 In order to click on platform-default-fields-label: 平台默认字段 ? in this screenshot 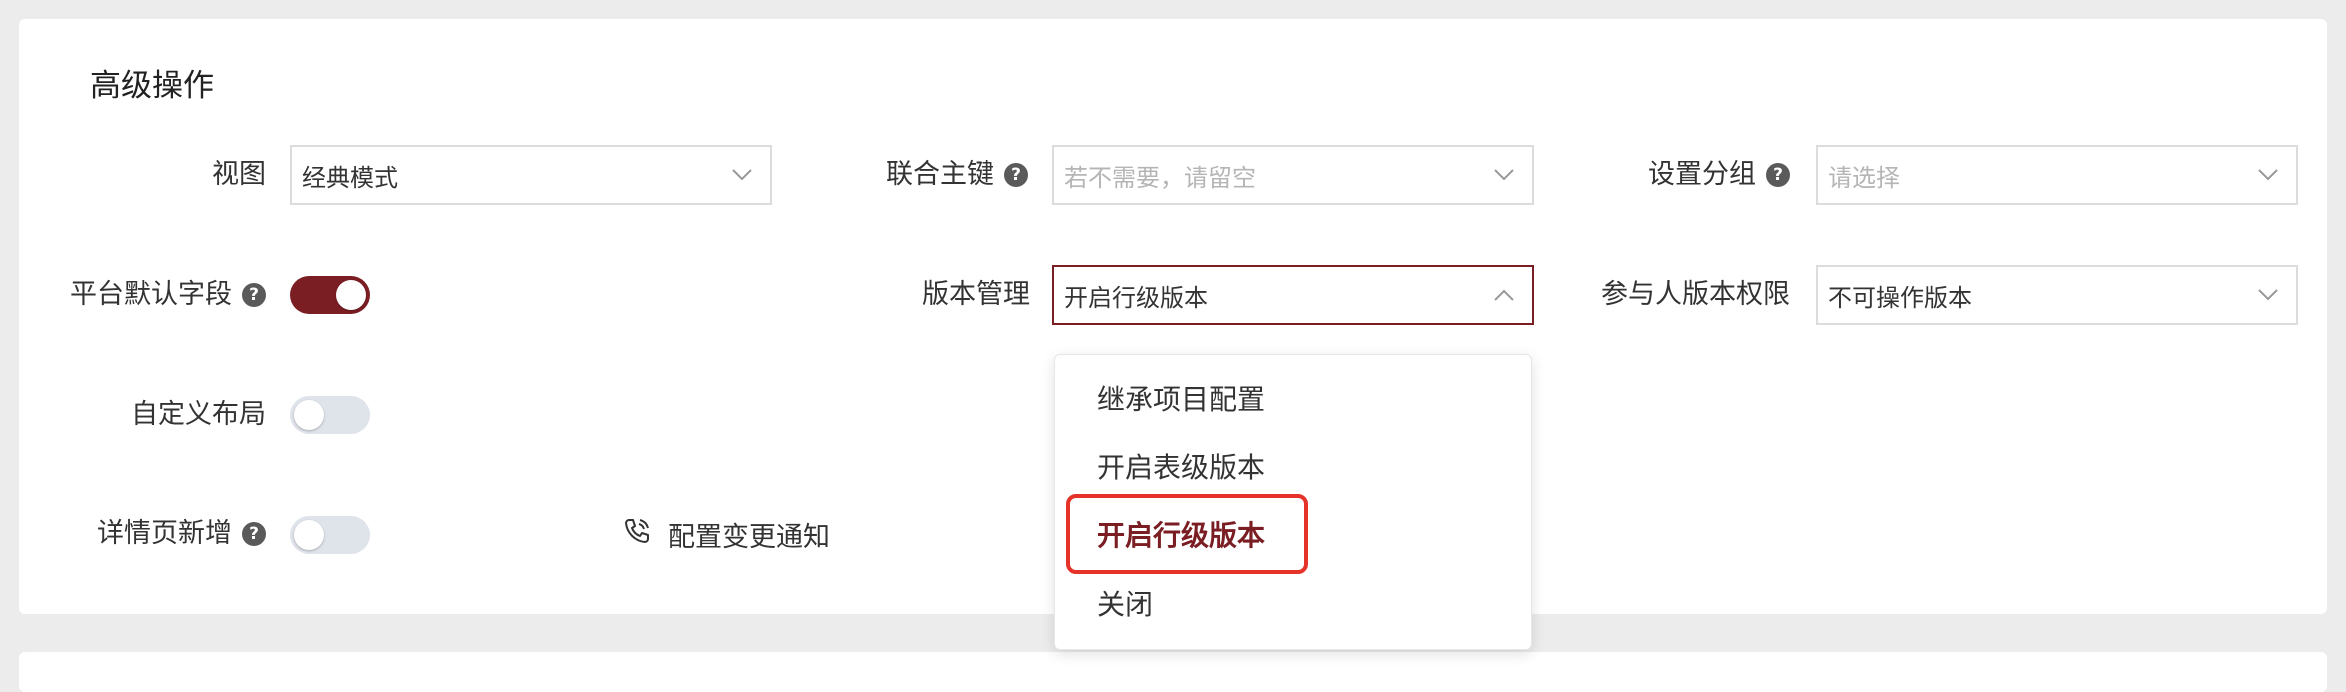, I will do `click(153, 295)`.